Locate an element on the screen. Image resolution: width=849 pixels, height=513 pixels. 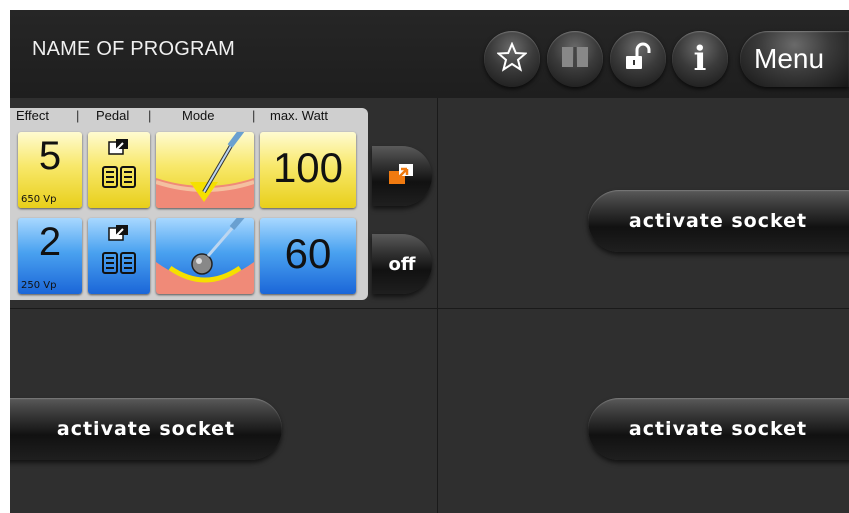
info-button: i is located at coordinates (700, 59).